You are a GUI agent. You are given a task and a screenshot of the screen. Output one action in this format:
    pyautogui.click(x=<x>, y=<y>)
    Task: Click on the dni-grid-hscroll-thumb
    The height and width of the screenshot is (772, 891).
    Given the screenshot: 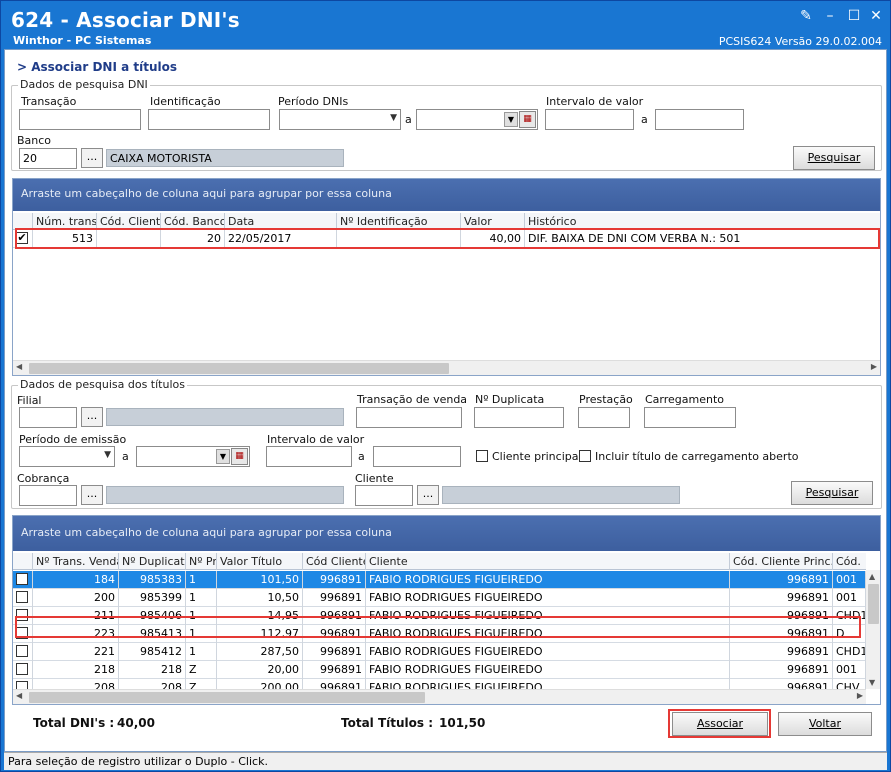 What is the action you would take?
    pyautogui.click(x=239, y=368)
    